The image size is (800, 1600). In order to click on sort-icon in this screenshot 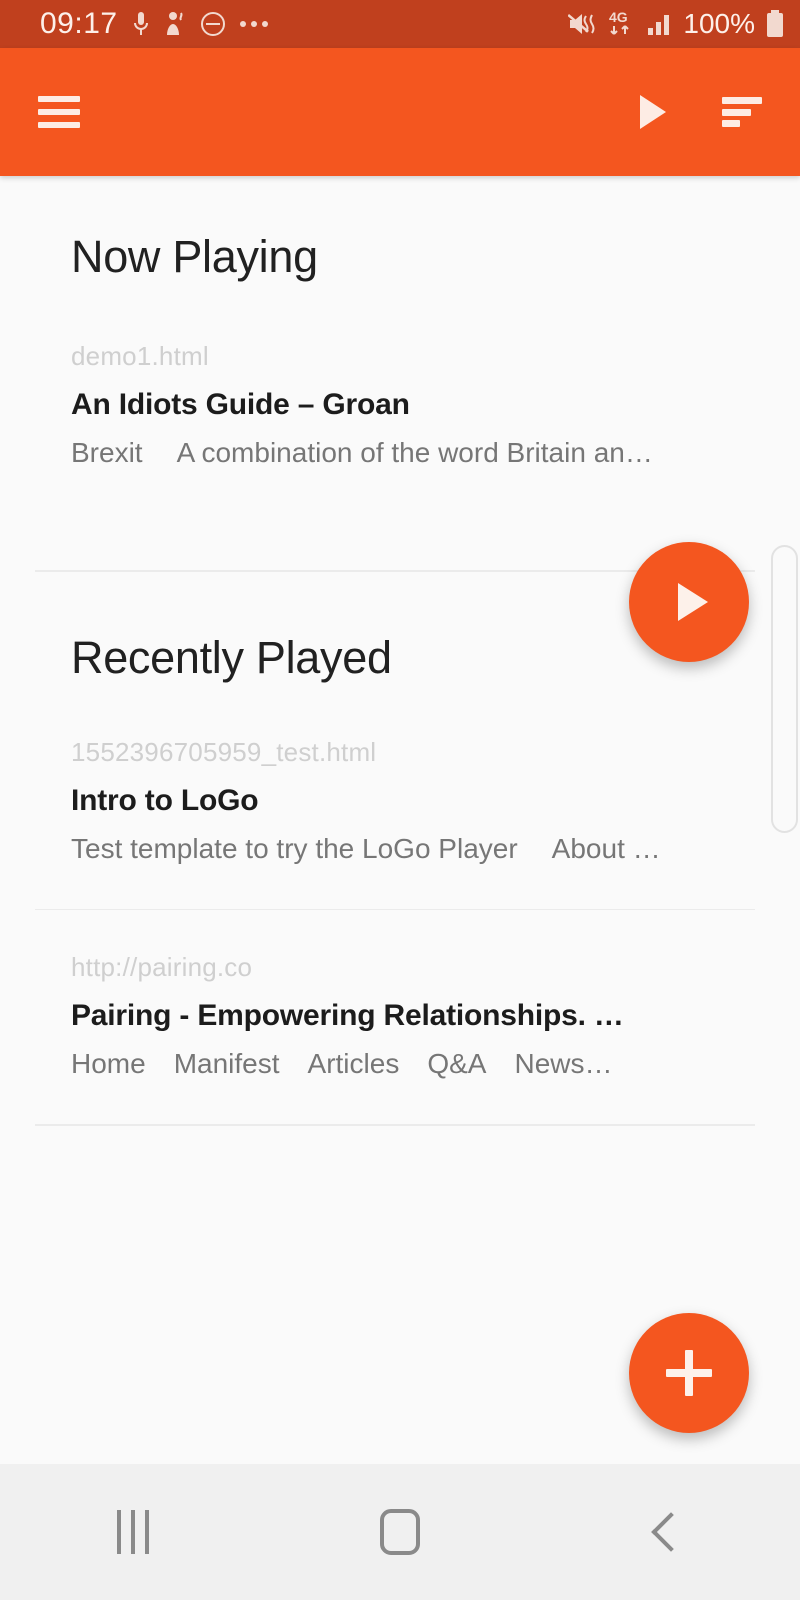, I will do `click(742, 112)`.